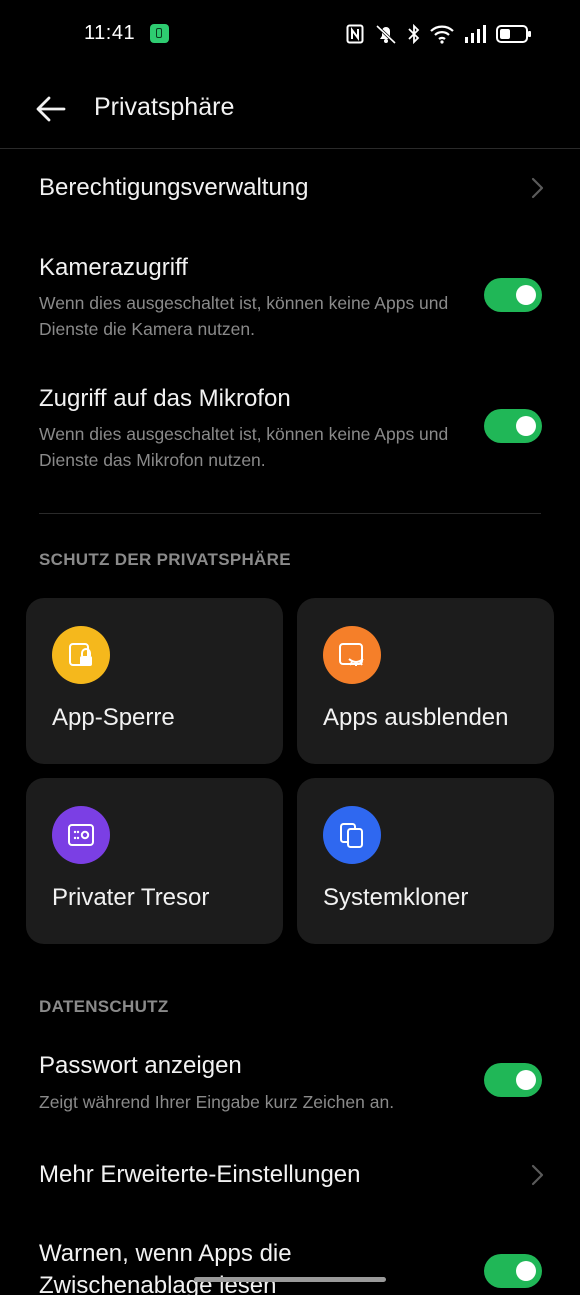  What do you see at coordinates (140, 1065) in the screenshot?
I see `show-password-title: Passwort anzeigen` at bounding box center [140, 1065].